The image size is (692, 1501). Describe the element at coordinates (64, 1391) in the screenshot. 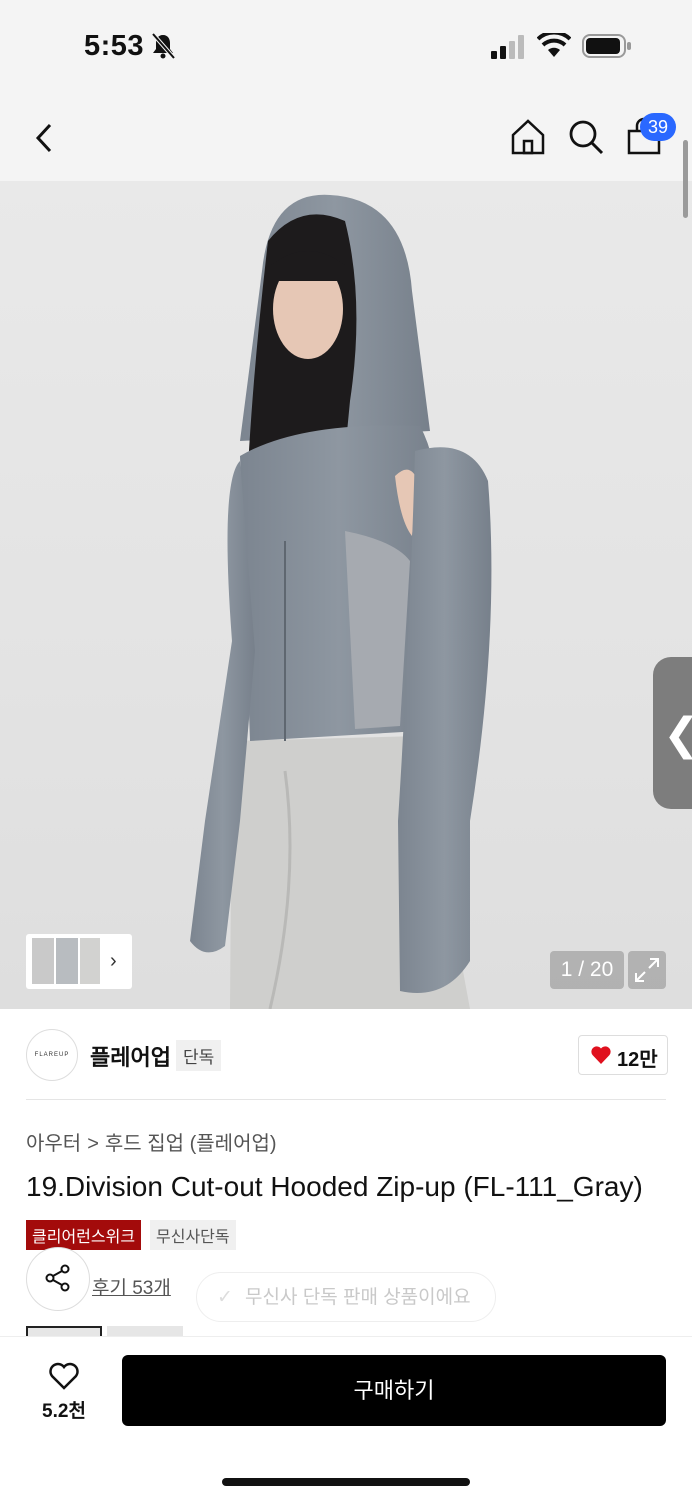

I see `wishlist-button: 5.2천` at that location.